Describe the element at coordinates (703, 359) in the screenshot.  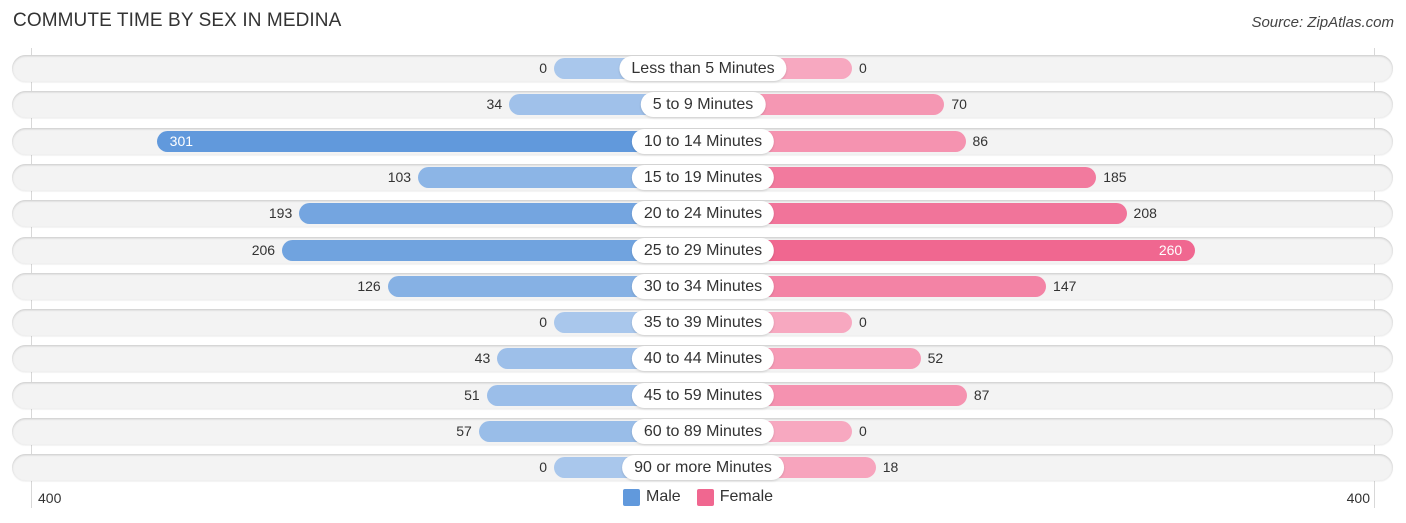
I see `category-label: 40 to 44 Minutes` at that location.